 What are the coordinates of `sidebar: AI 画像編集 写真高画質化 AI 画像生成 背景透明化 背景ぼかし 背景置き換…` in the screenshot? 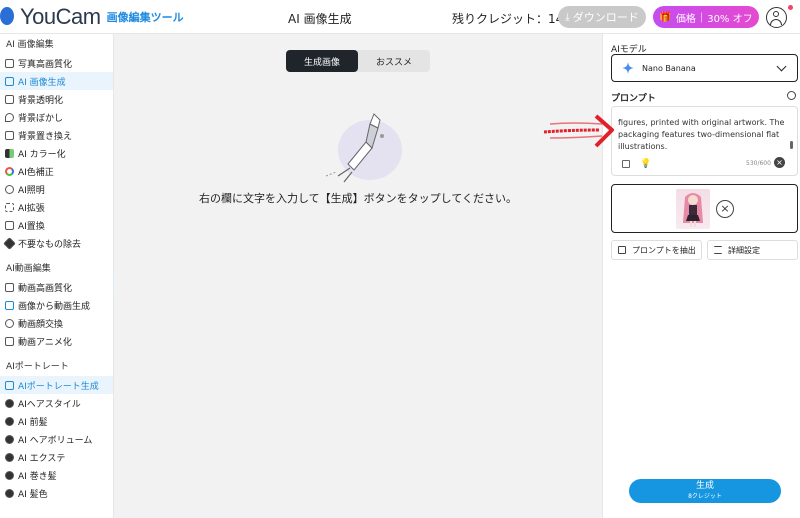 It's located at (57, 276).